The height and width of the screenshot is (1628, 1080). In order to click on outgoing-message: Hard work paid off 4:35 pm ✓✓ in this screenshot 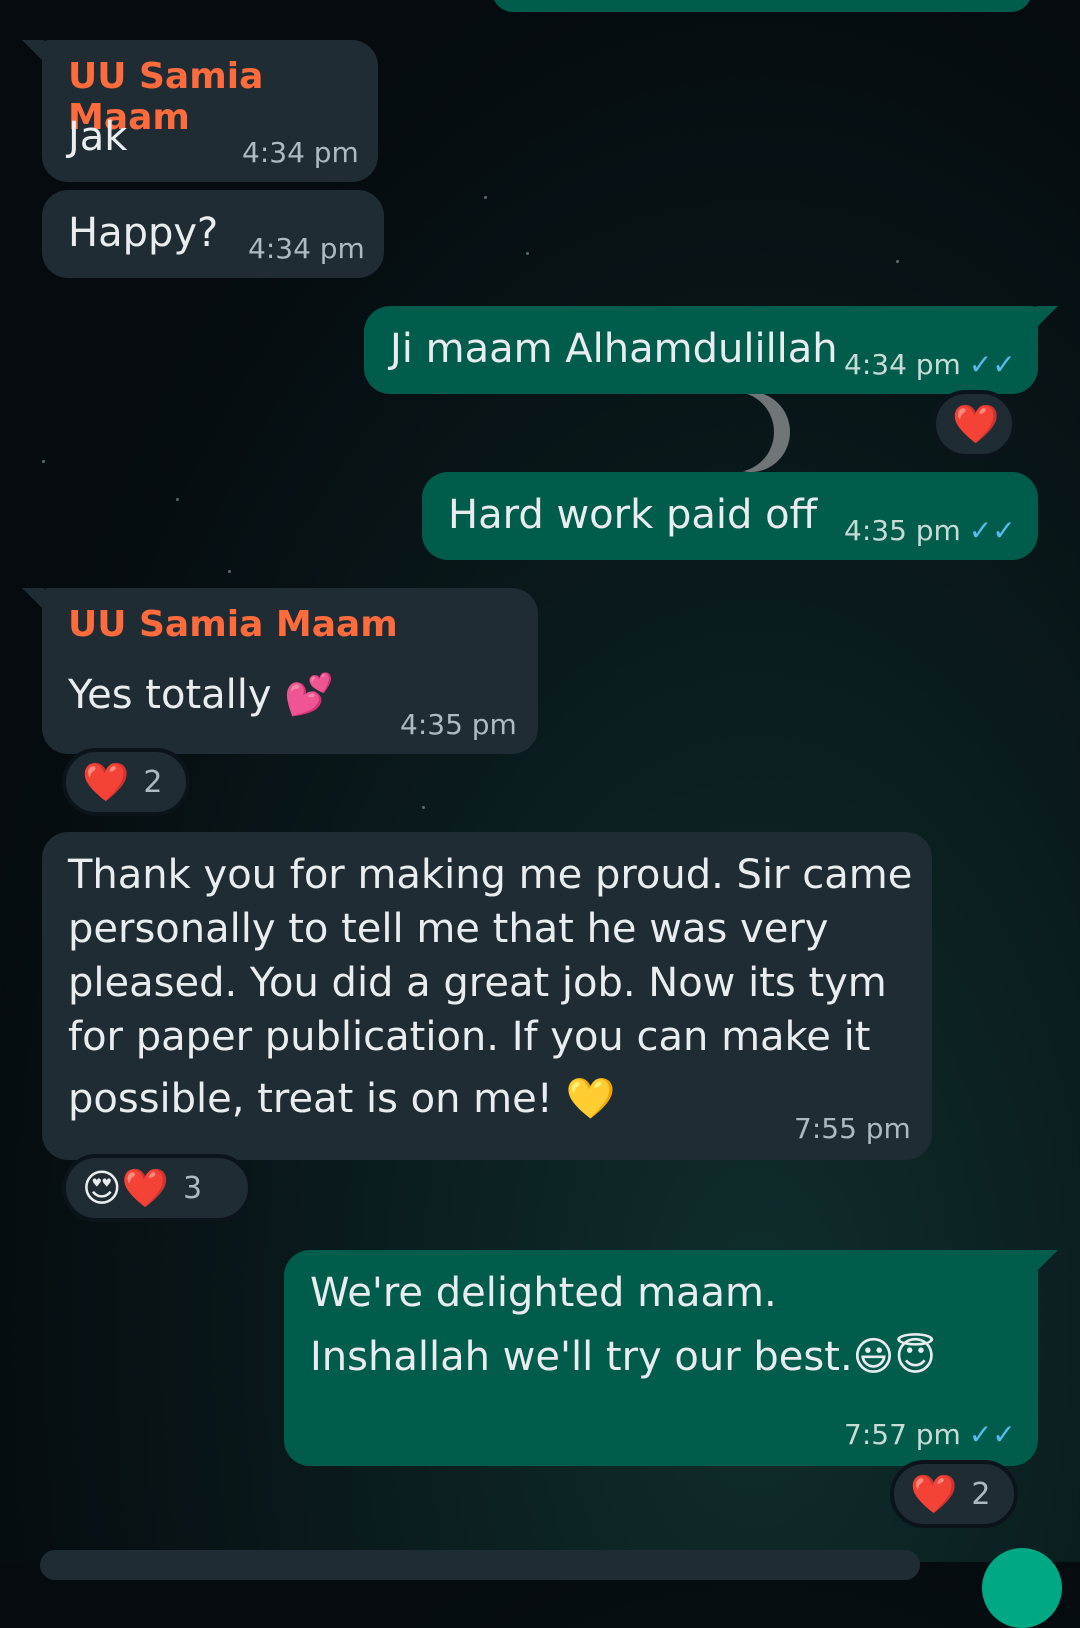, I will do `click(730, 516)`.